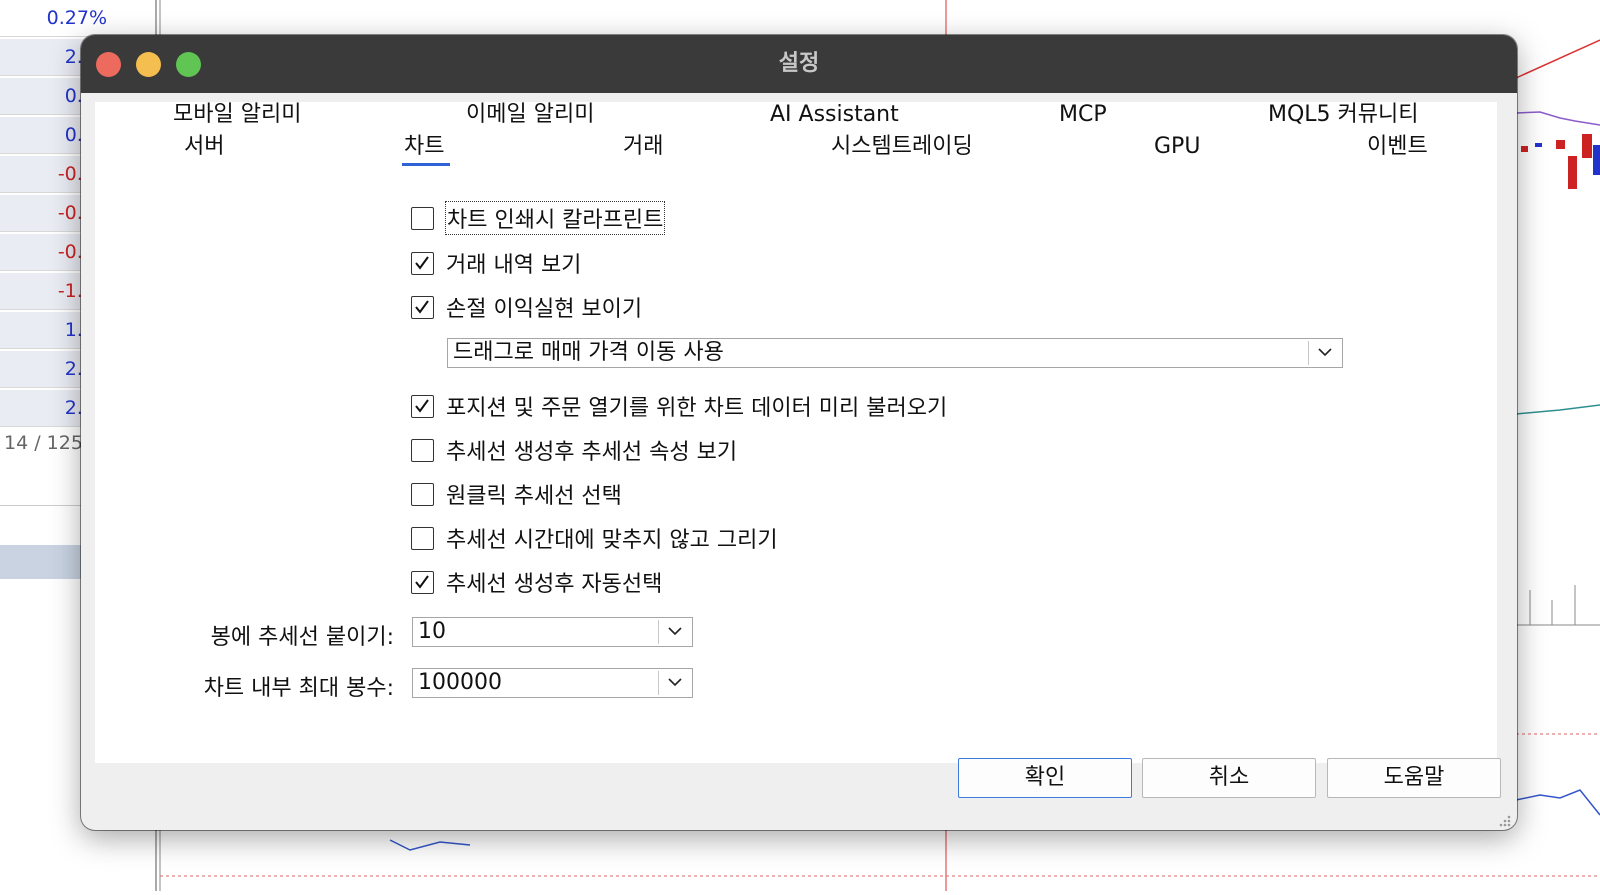 This screenshot has width=1600, height=895. Describe the element at coordinates (422, 538) in the screenshot. I see `checkbox-free-trendline-timeframe` at that location.